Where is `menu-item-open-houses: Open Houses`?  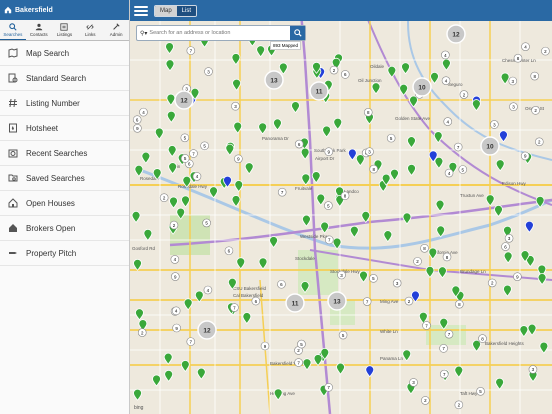 menu-item-open-houses: Open Houses is located at coordinates (64, 203).